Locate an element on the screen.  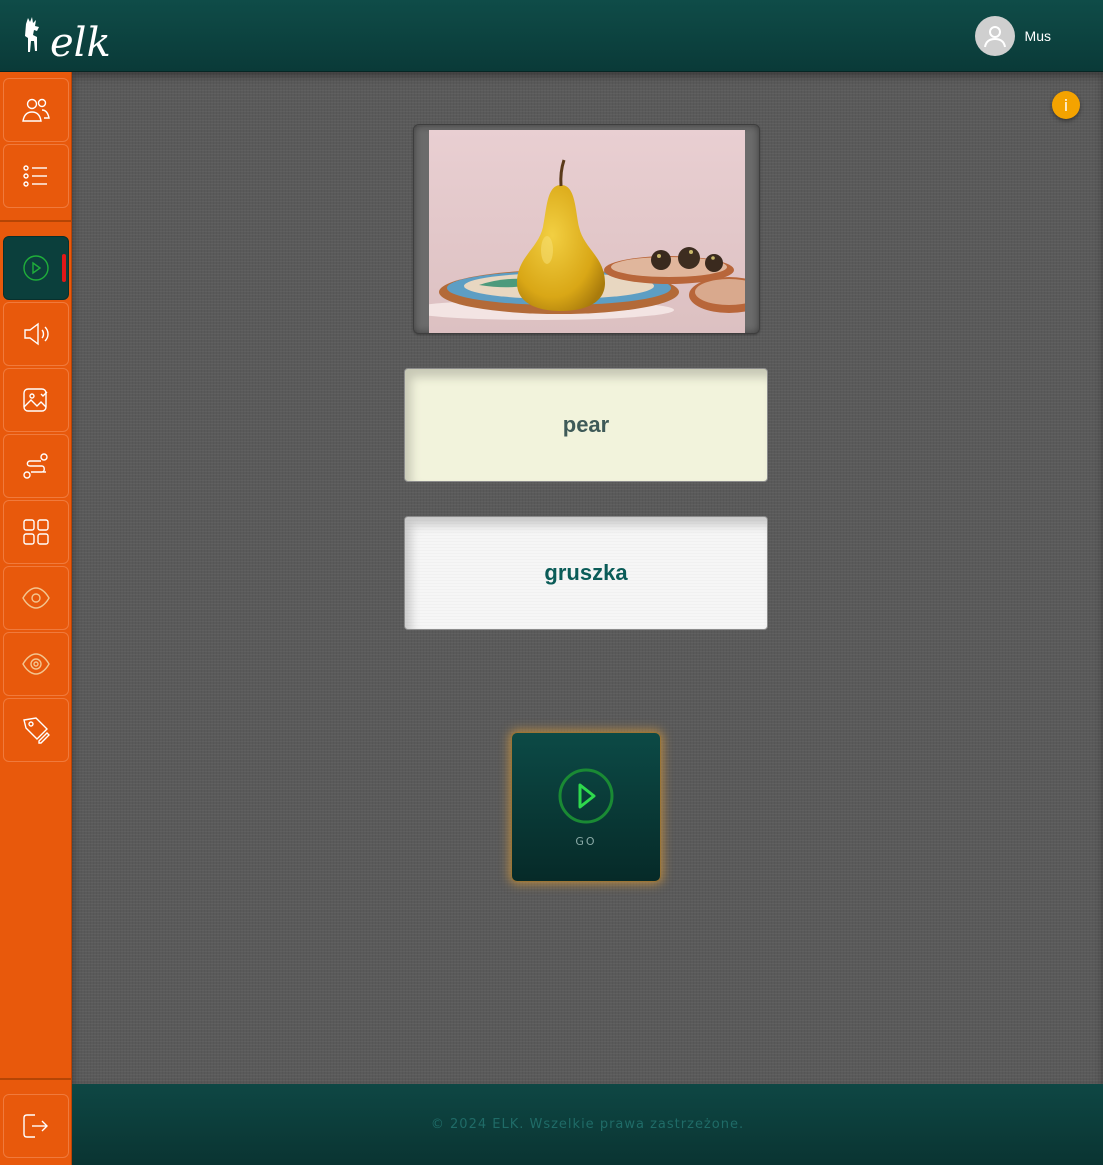
word-english: pear is located at coordinates (586, 424).